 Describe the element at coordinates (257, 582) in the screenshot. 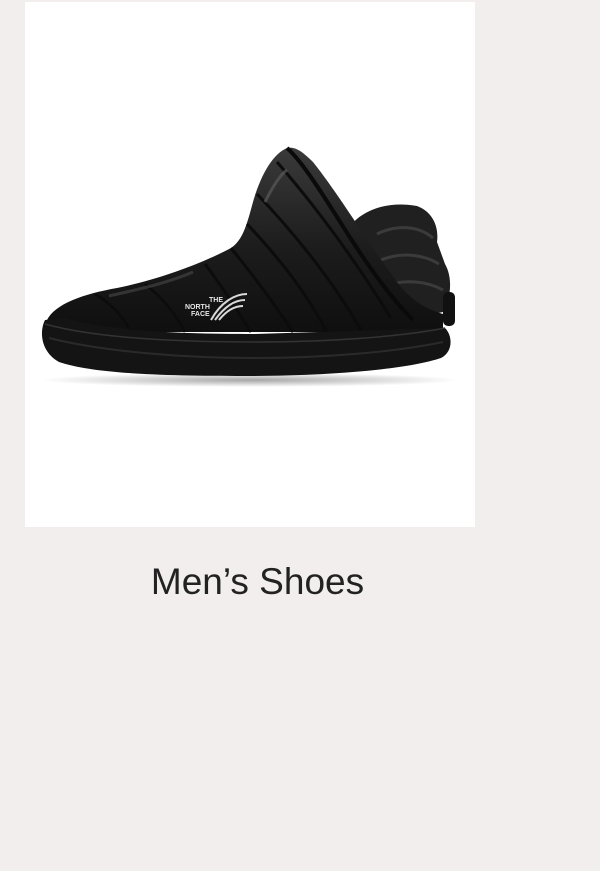

I see `category-title: Men’s Shoes` at that location.